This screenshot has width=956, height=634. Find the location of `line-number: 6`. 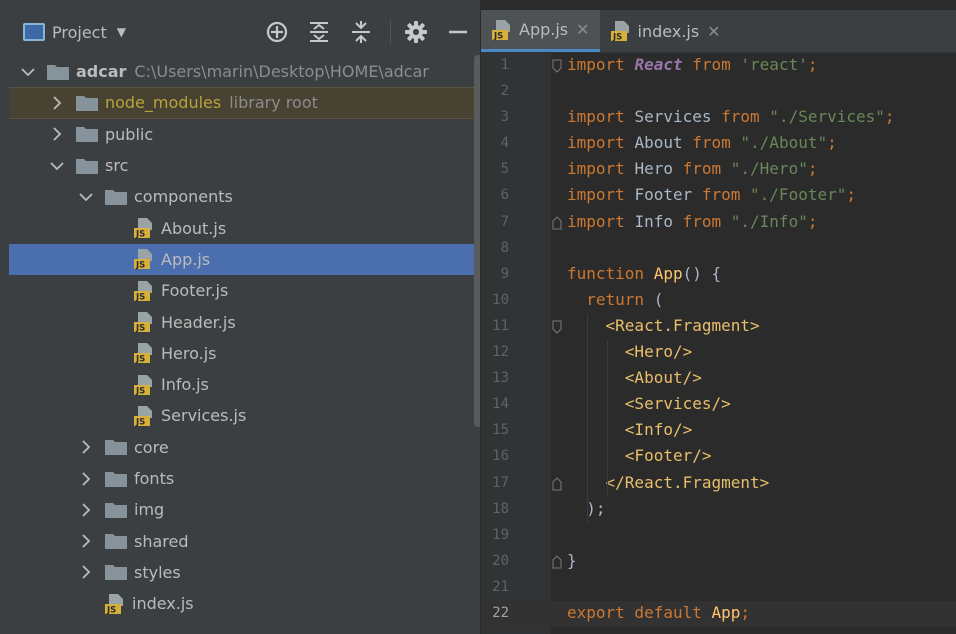

line-number: 6 is located at coordinates (504, 195).